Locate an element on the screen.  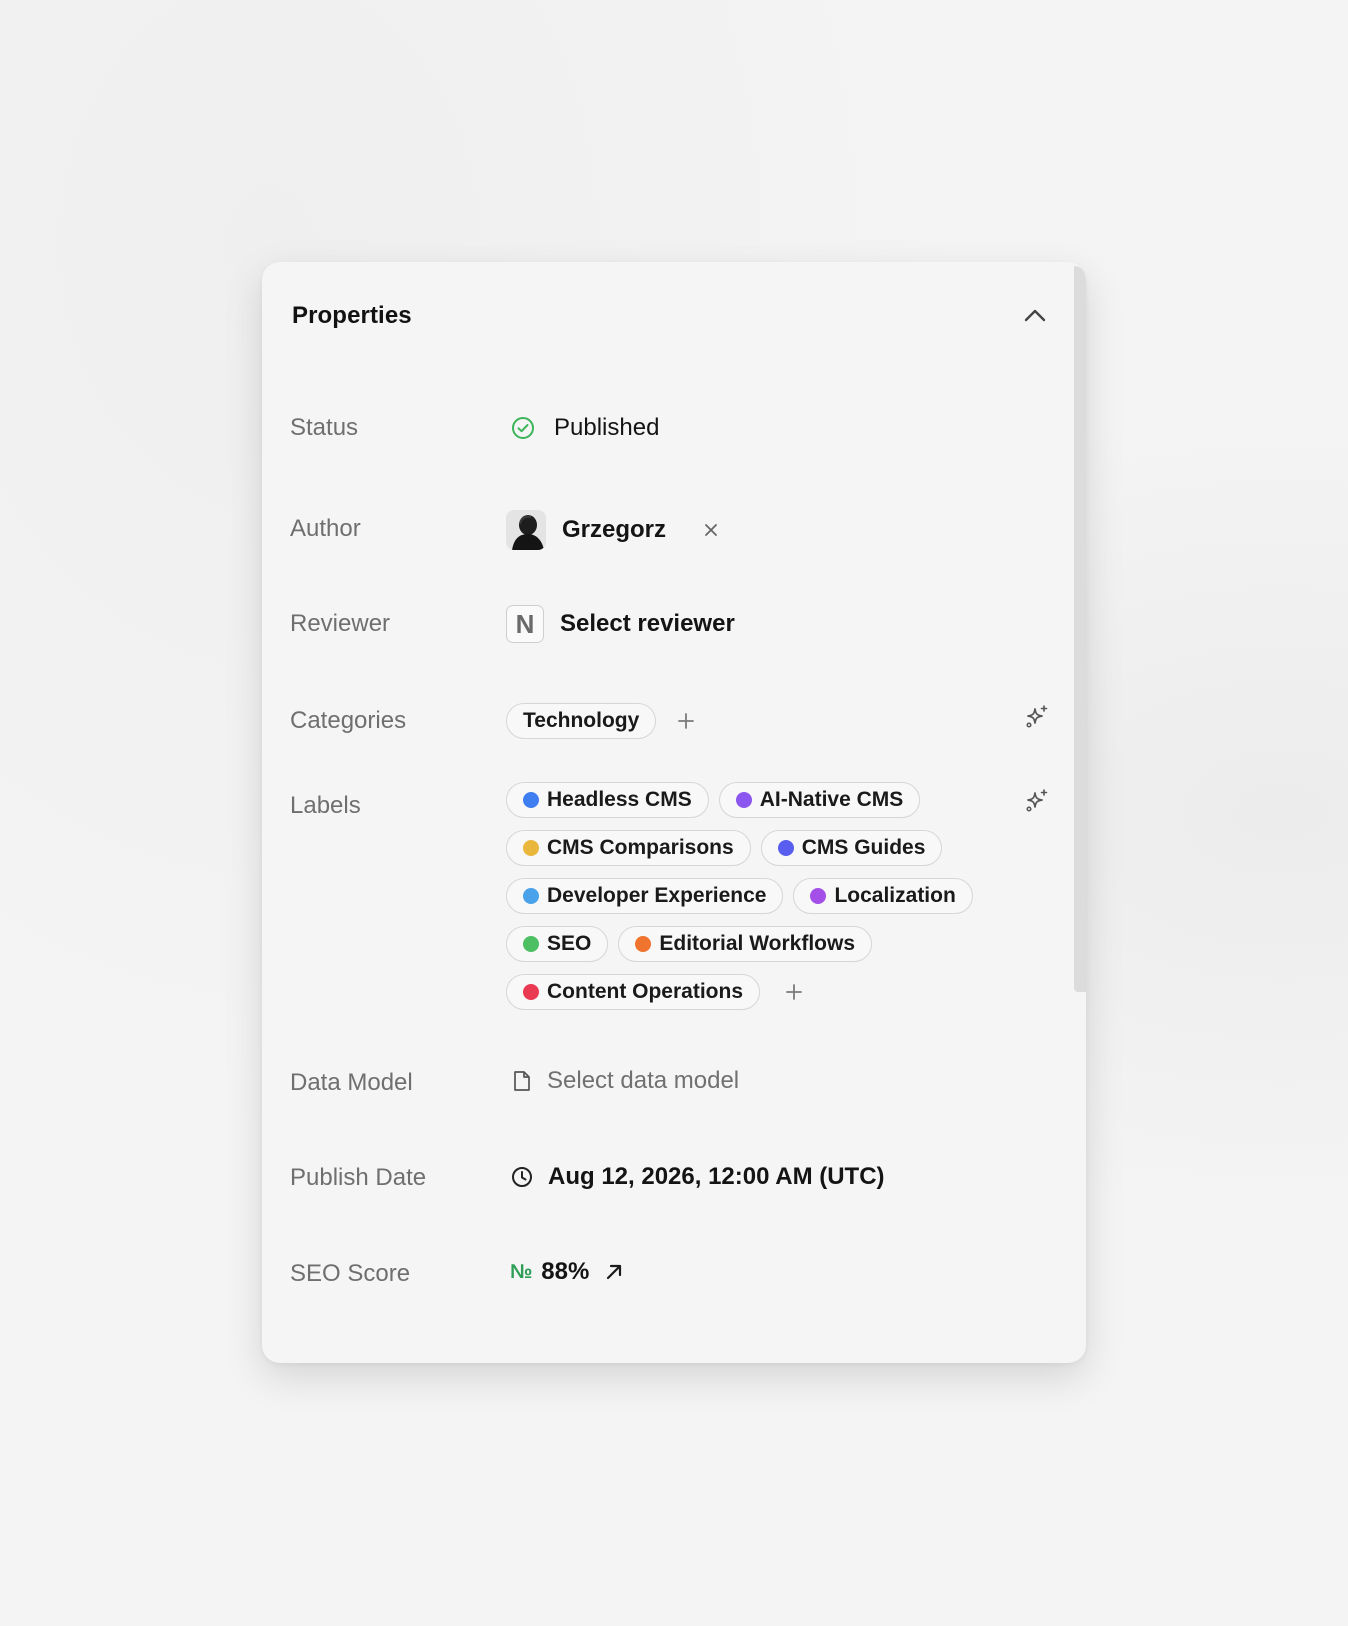
check-circle-icon is located at coordinates (523, 428).